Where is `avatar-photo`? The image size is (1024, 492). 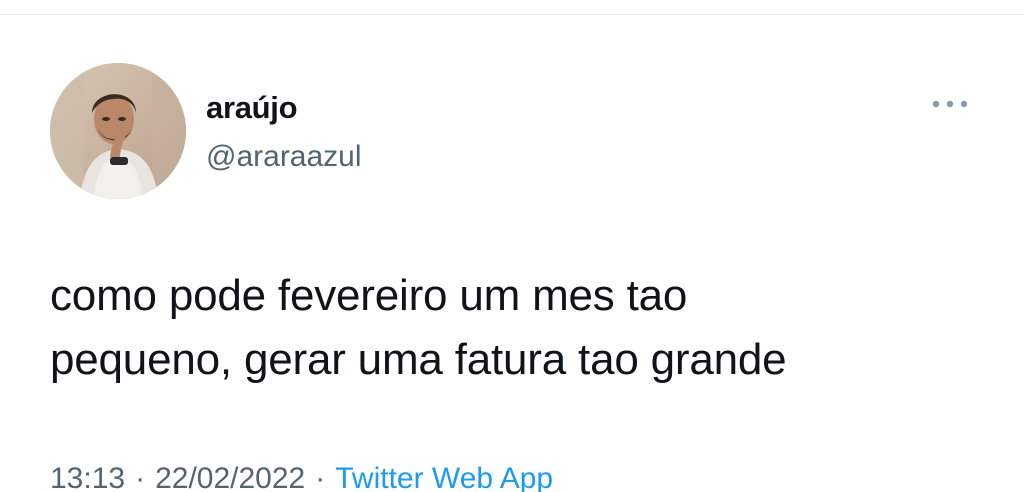
avatar-photo is located at coordinates (118, 131).